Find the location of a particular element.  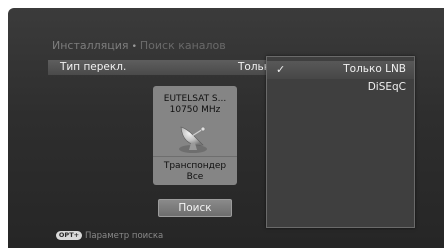

breadcrumb: Инсталляция • Поиск каналов is located at coordinates (139, 45).